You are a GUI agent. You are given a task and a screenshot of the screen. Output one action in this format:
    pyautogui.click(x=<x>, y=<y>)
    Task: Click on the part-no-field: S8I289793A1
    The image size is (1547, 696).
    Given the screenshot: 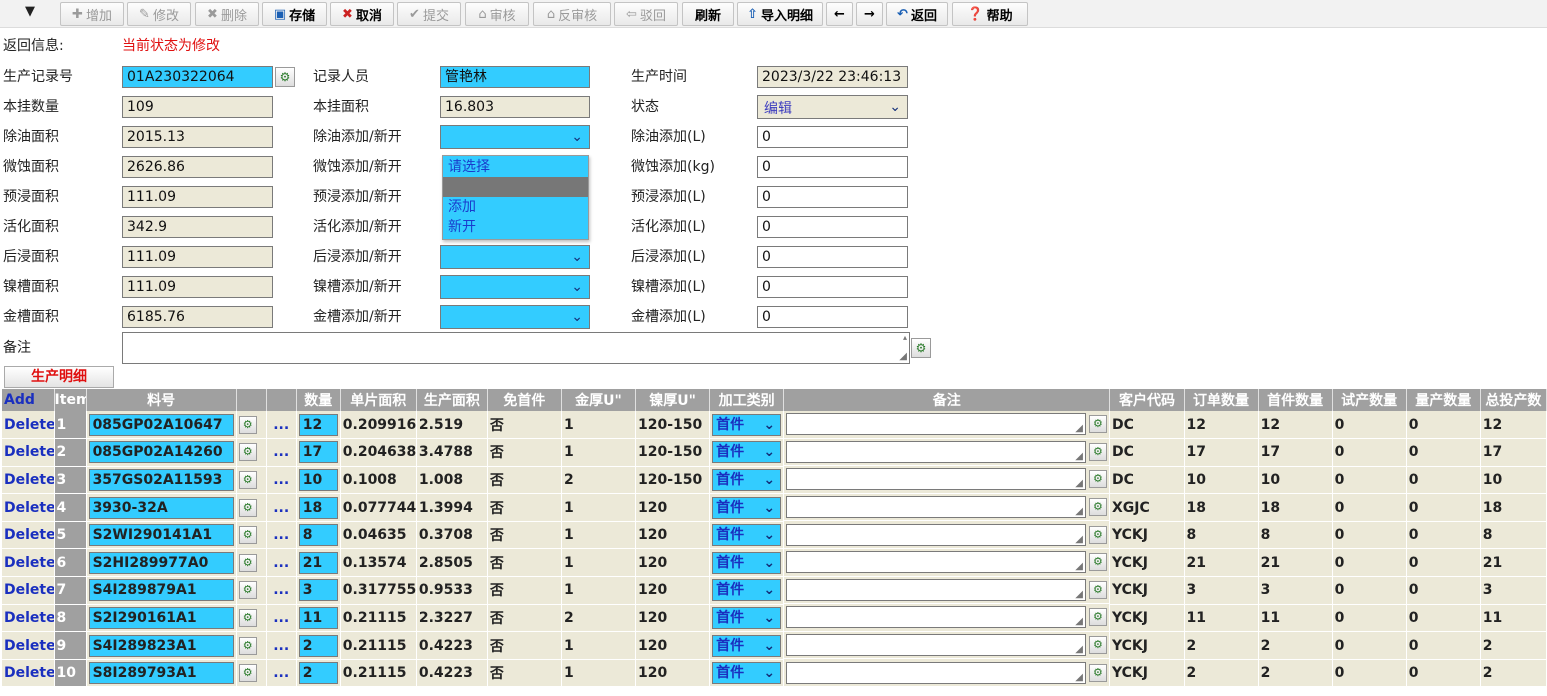 What is the action you would take?
    pyautogui.click(x=161, y=673)
    